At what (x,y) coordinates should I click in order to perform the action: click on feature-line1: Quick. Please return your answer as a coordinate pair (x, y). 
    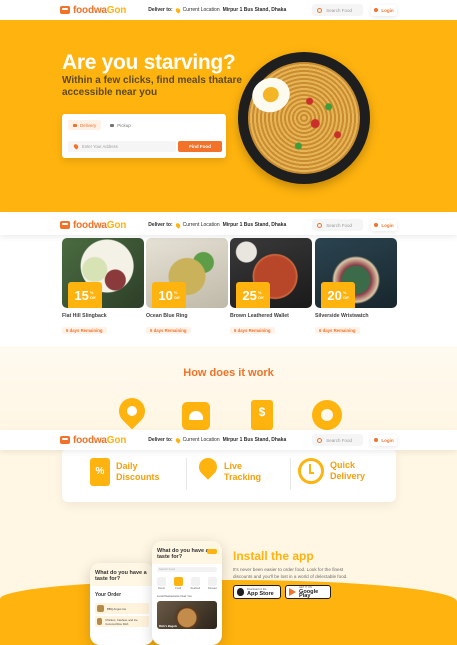
    Looking at the image, I should click on (343, 465).